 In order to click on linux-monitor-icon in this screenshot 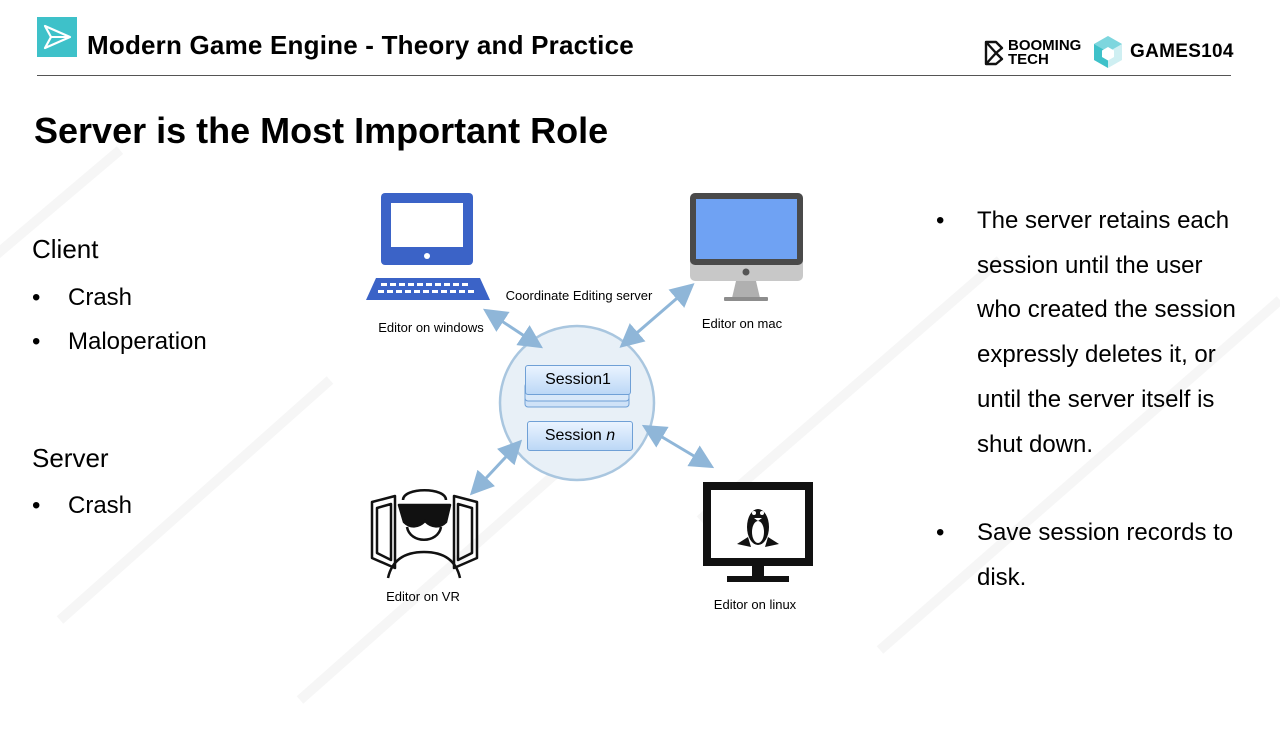, I will do `click(758, 532)`.